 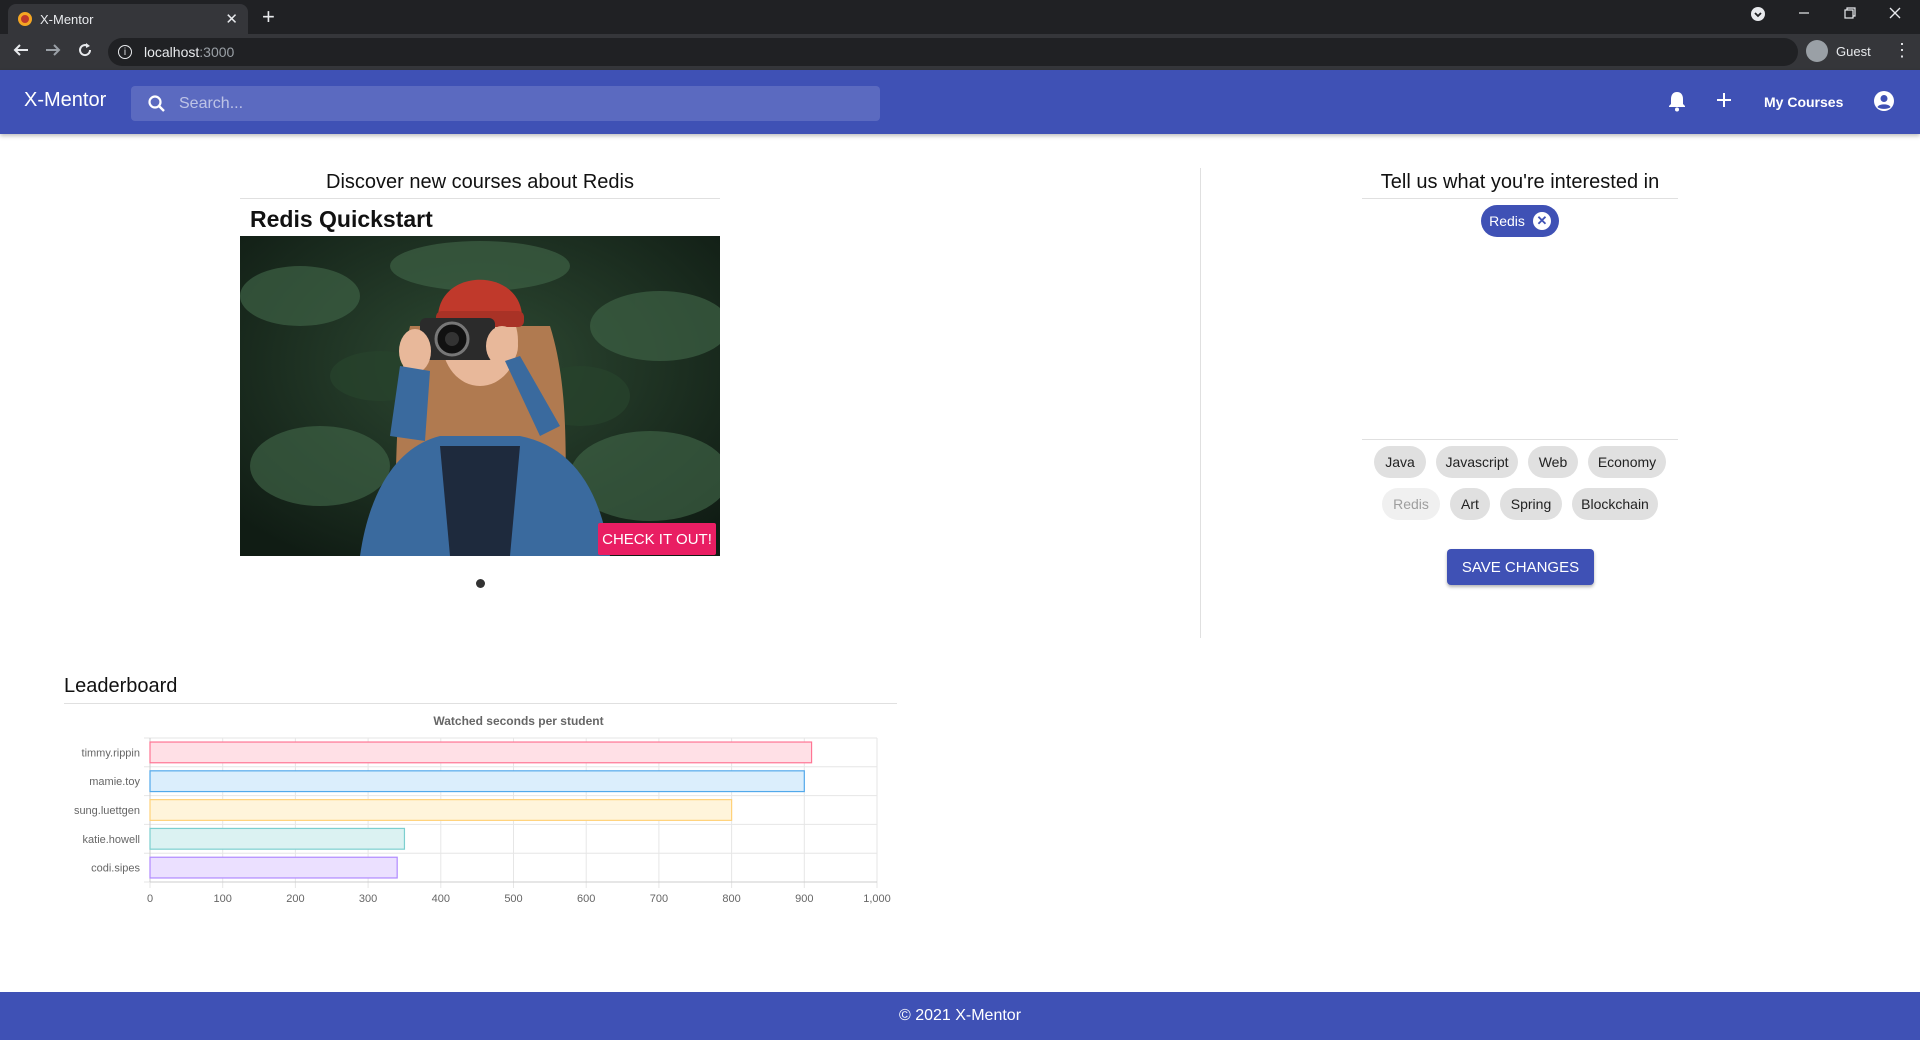 What do you see at coordinates (657, 539) in the screenshot?
I see `check-it-out-button: CHECK IT OUT!` at bounding box center [657, 539].